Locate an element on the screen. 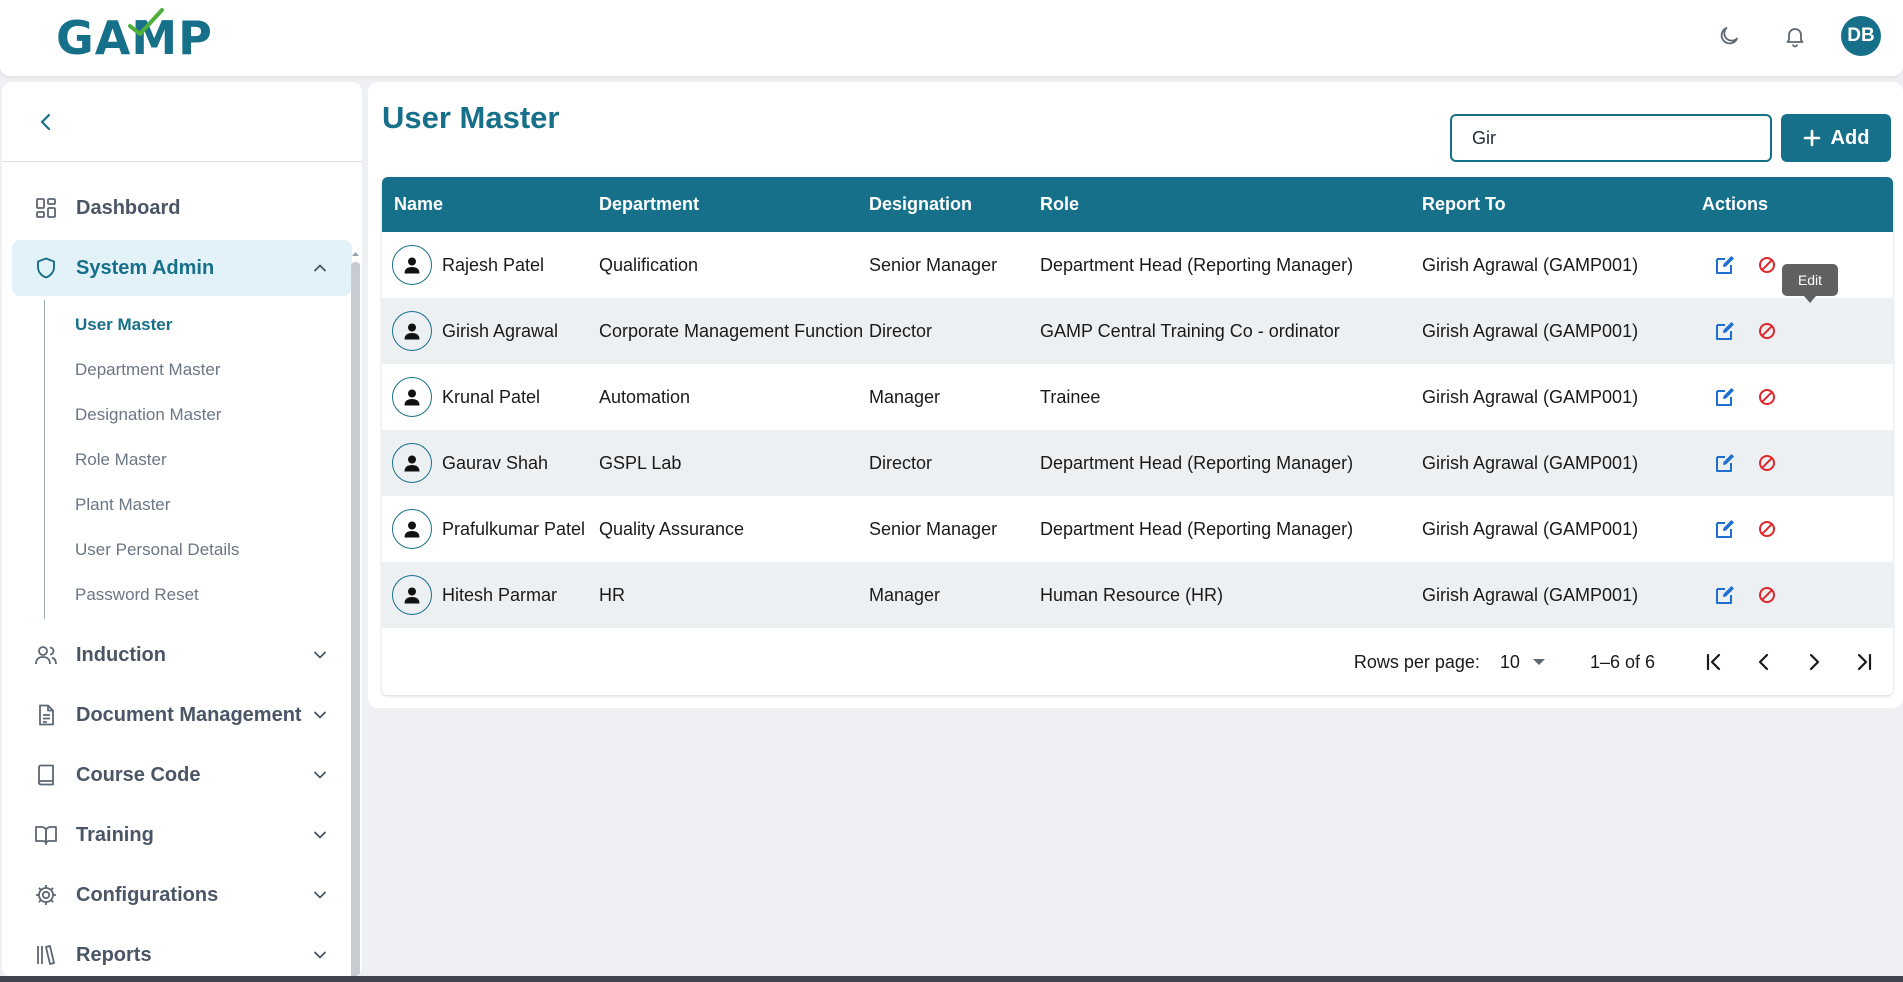  cell-department: Automation is located at coordinates (645, 396).